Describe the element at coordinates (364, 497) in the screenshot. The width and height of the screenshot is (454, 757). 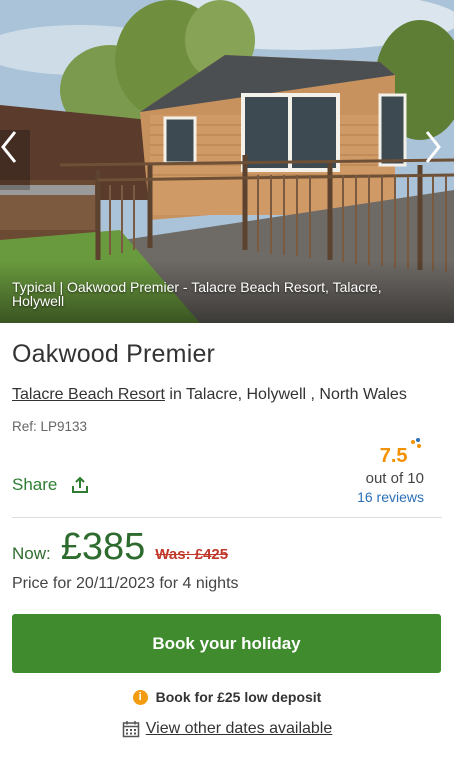
I see `reviews-link: 16 reviews` at that location.